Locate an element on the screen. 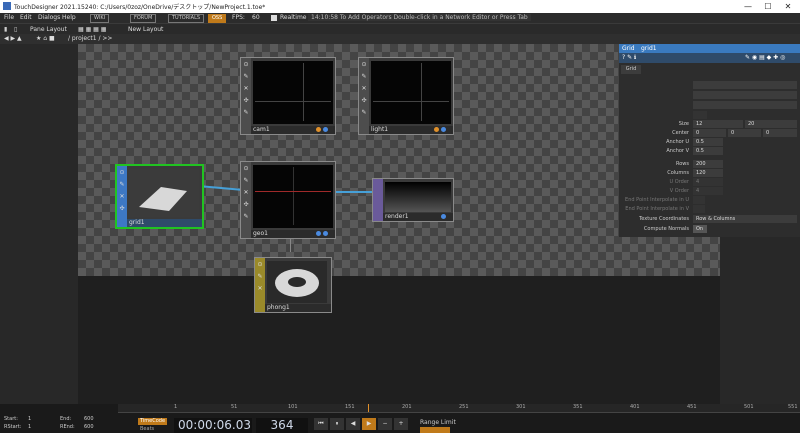 This screenshot has width=800, height=433. home-icon: ★ ⌂ ■ is located at coordinates (45, 38).